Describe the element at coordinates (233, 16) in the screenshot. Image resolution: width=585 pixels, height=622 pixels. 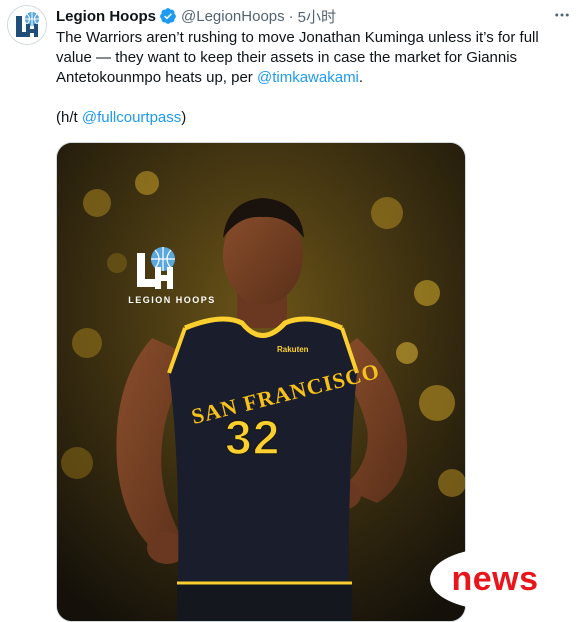
I see `user-handle: @LegionHoops` at that location.